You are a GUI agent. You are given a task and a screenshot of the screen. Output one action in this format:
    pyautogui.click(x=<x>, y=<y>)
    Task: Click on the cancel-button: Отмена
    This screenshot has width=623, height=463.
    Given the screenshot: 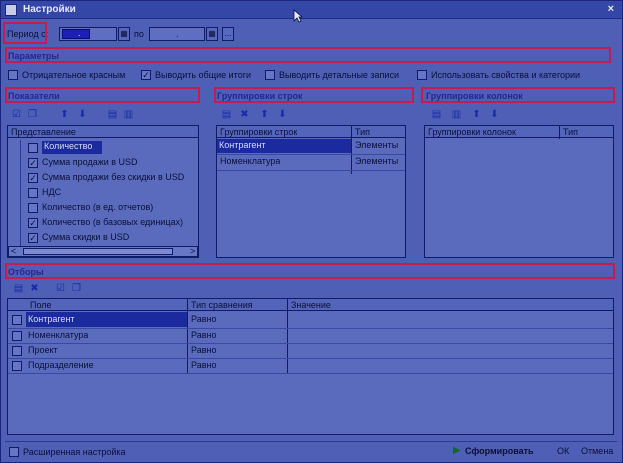 What is the action you would take?
    pyautogui.click(x=597, y=451)
    